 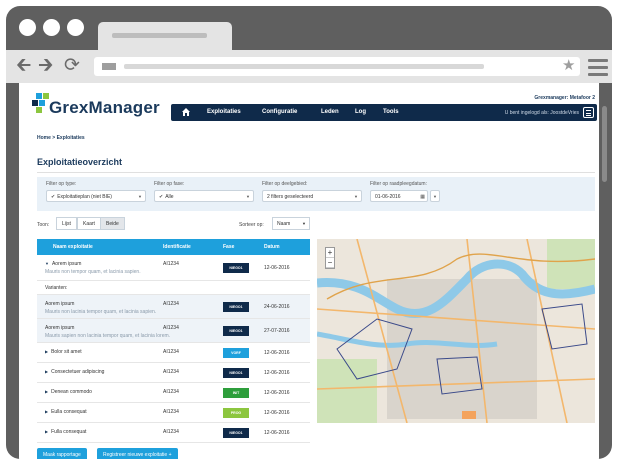 What do you see at coordinates (236, 307) in the screenshot?
I see `phase-badge: NIEGO1` at bounding box center [236, 307].